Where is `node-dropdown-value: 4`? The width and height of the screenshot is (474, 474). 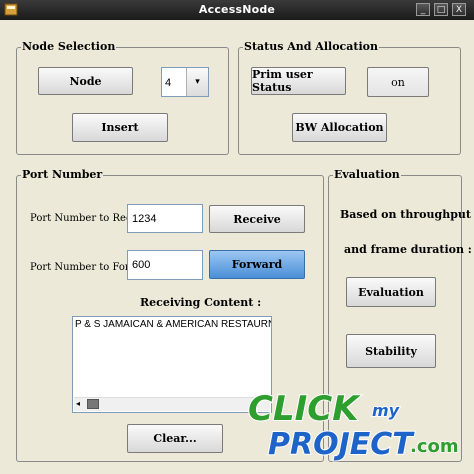
node-dropdown-value: 4 is located at coordinates (168, 83).